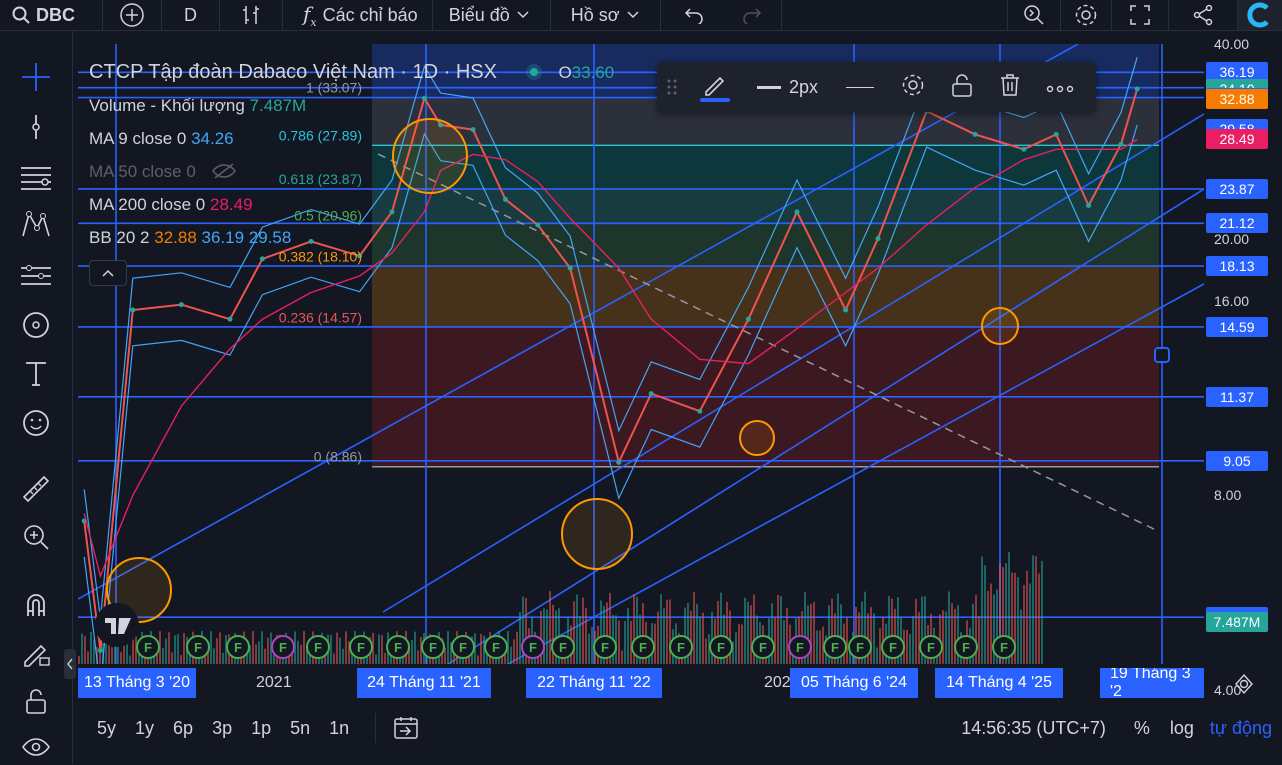  I want to click on pattern-tool, so click(36, 225).